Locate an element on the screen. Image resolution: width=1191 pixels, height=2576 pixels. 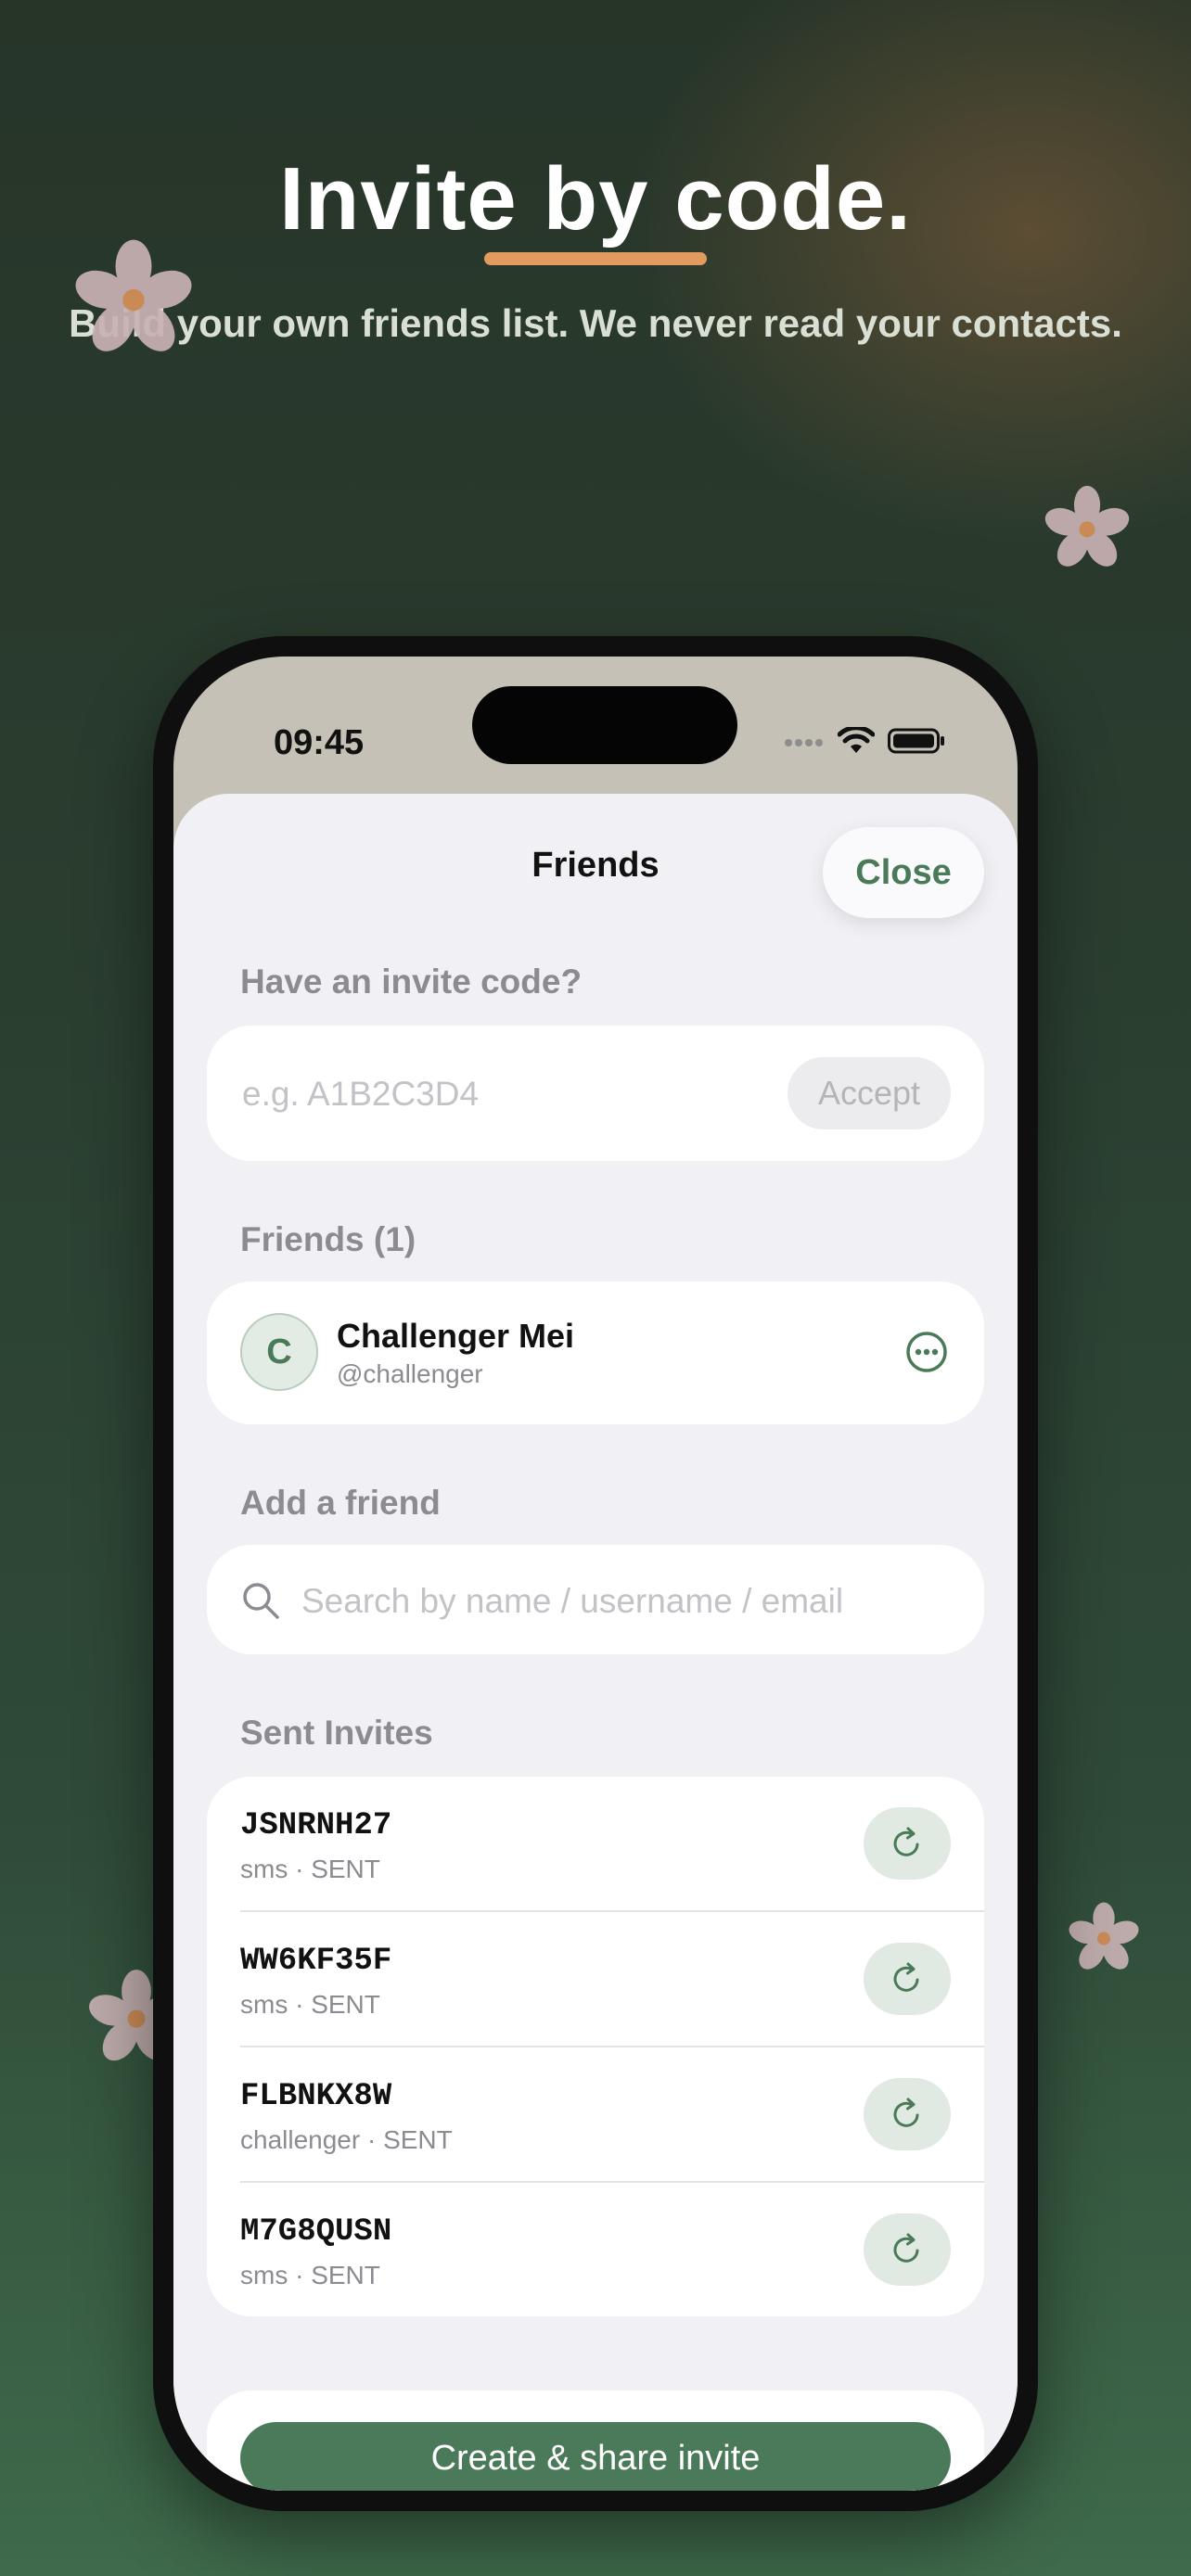
sent-invites-card: JSNRNH27 sms · SENT WW6KF35F sms · SENT is located at coordinates (595, 2047).